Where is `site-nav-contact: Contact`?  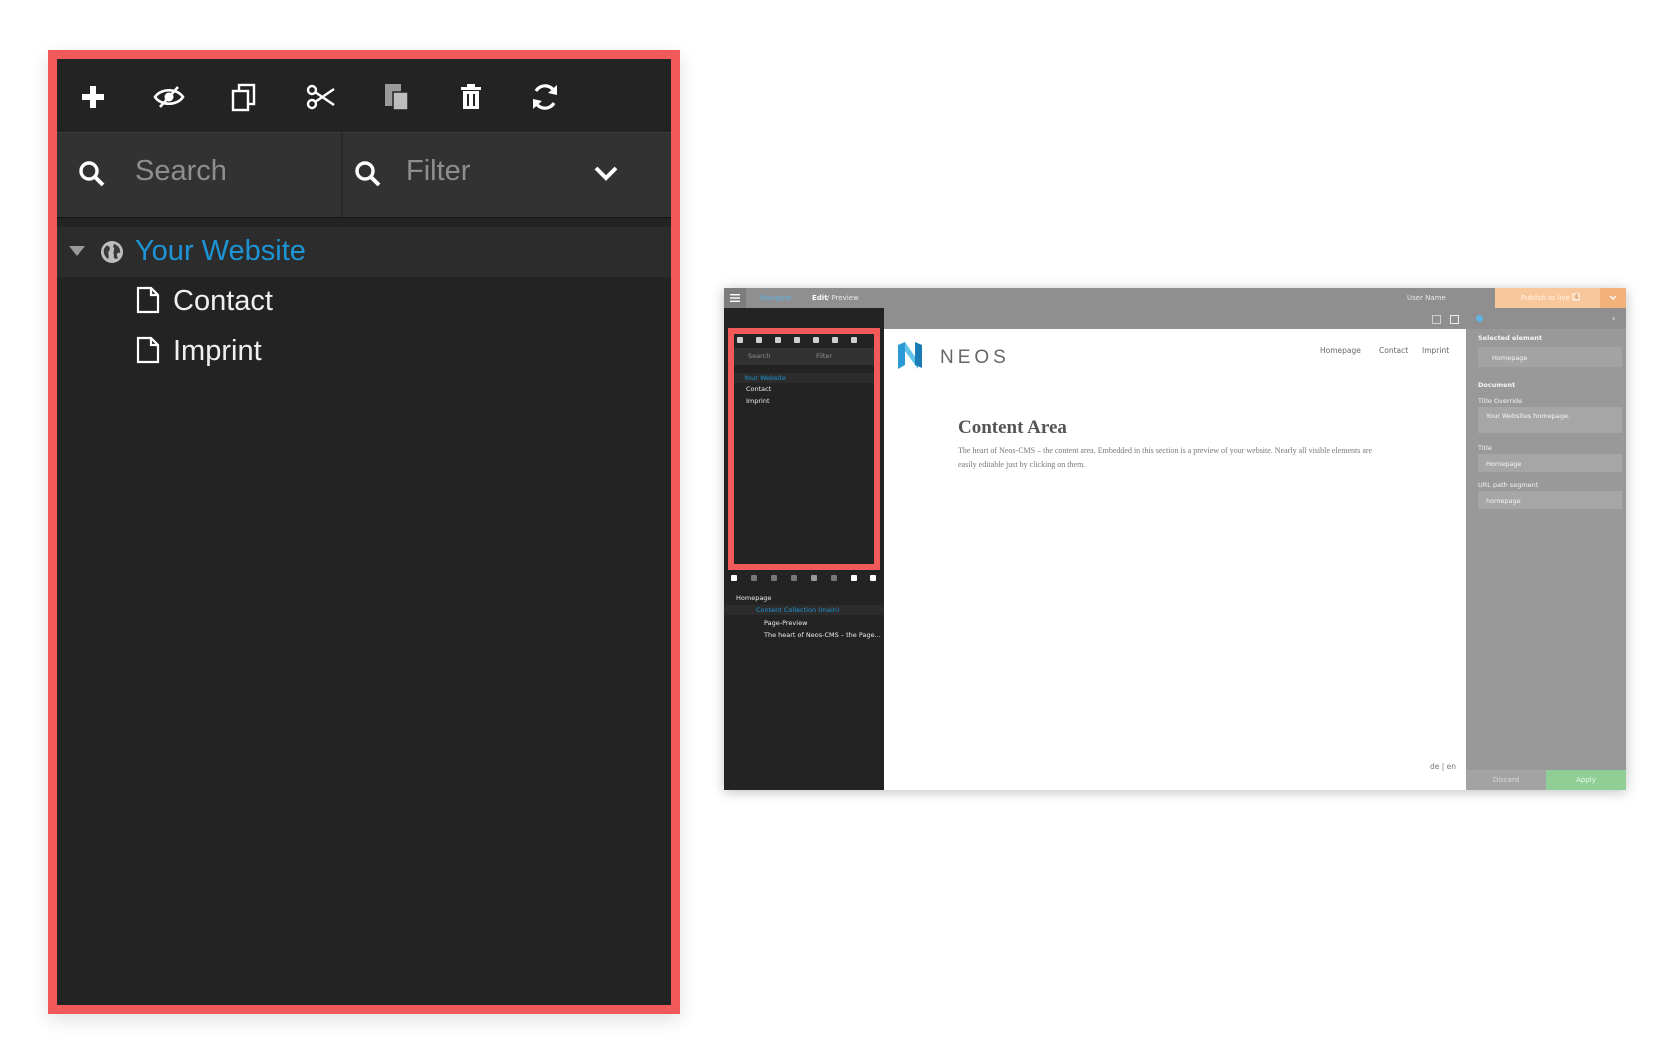 site-nav-contact: Contact is located at coordinates (1393, 350).